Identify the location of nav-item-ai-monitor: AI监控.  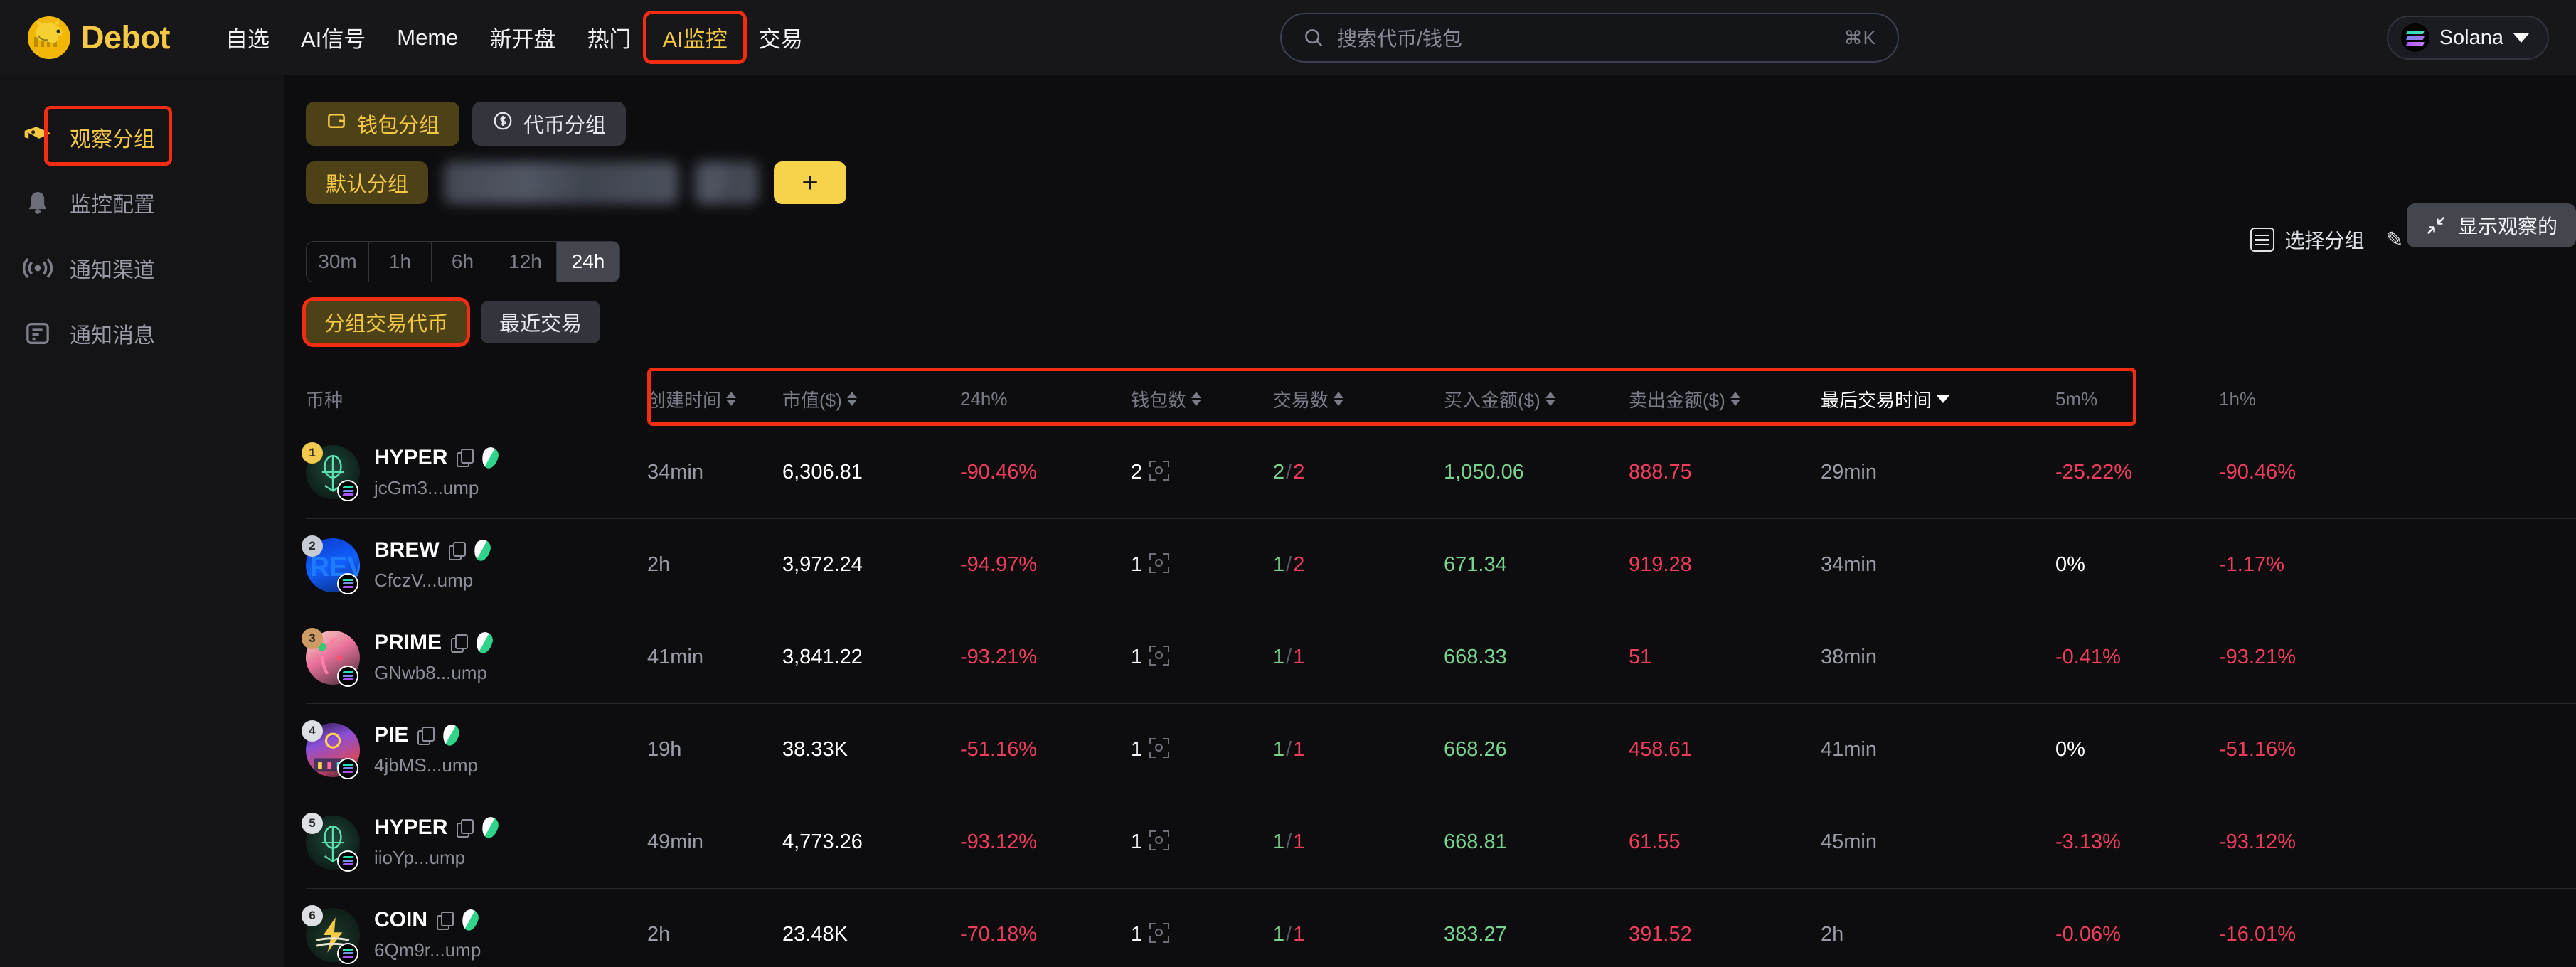
(695, 37).